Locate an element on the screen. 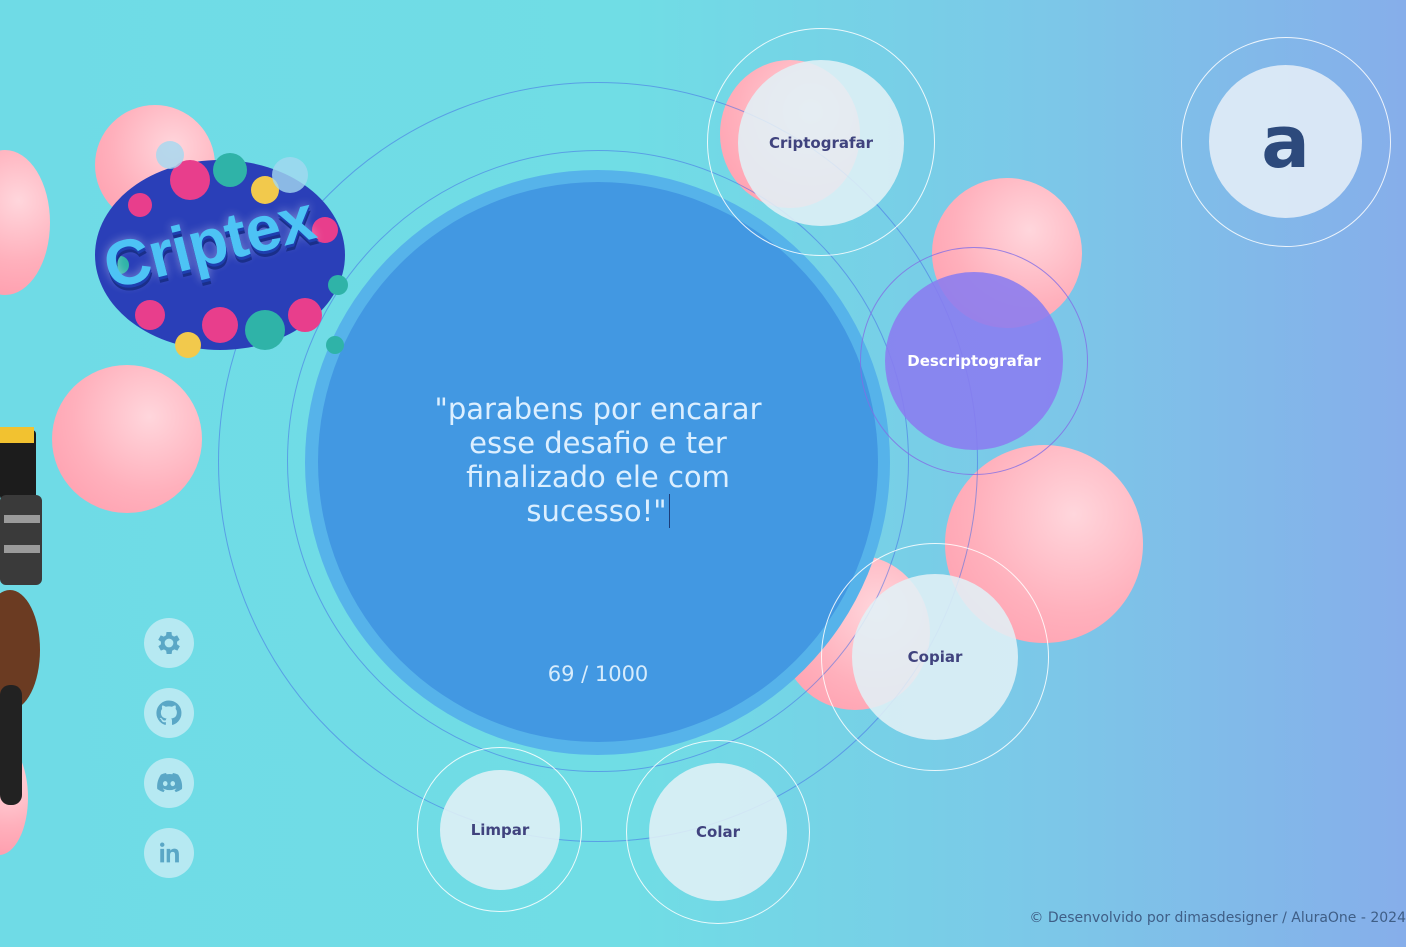 This screenshot has height=947, width=1406. character-counter: 69 / 1000 is located at coordinates (598, 674).